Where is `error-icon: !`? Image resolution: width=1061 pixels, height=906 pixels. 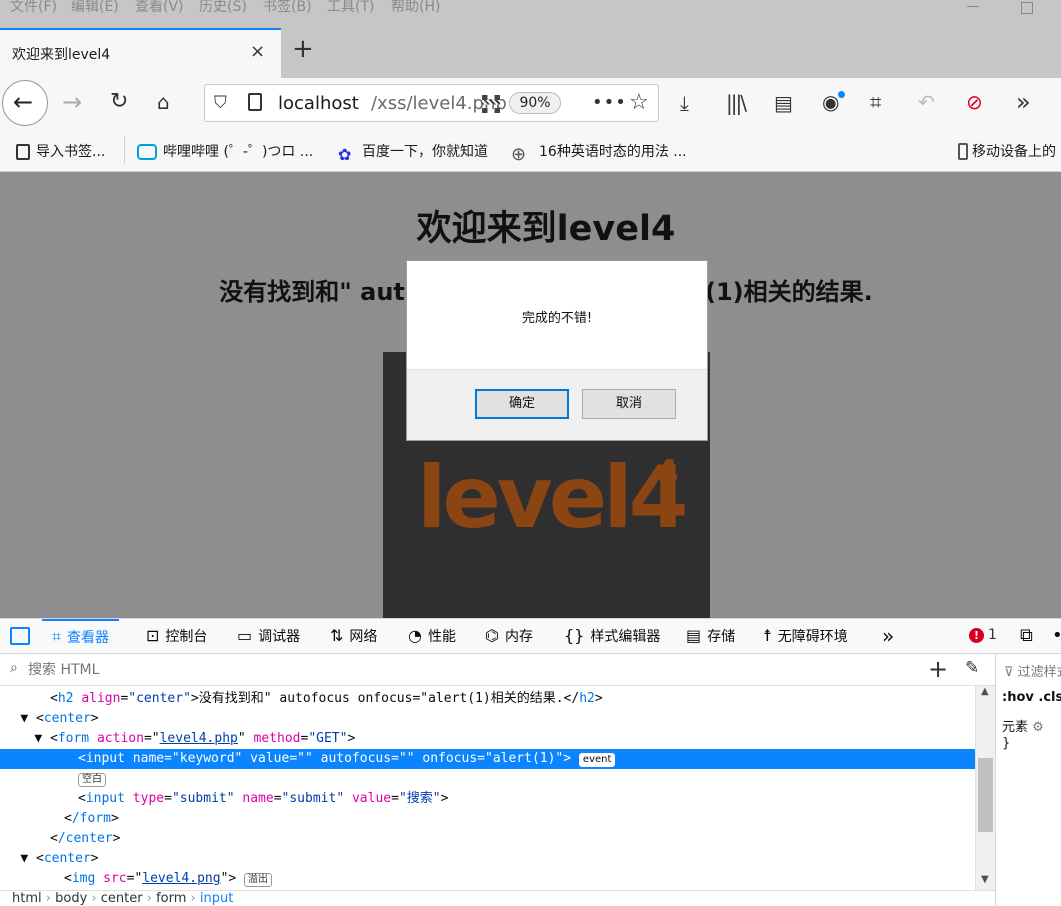 error-icon: ! is located at coordinates (976, 635).